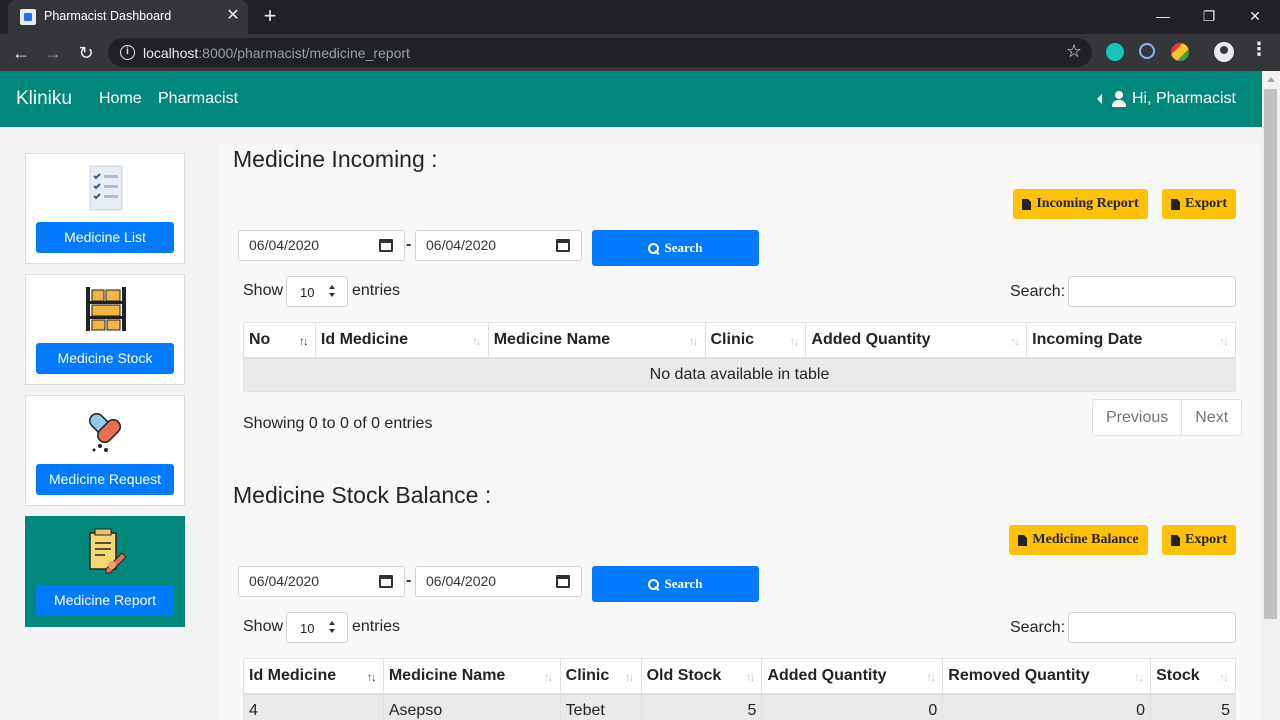 This screenshot has height=720, width=1280. I want to click on incoming-date-from-value: 06/04/2020, so click(284, 245).